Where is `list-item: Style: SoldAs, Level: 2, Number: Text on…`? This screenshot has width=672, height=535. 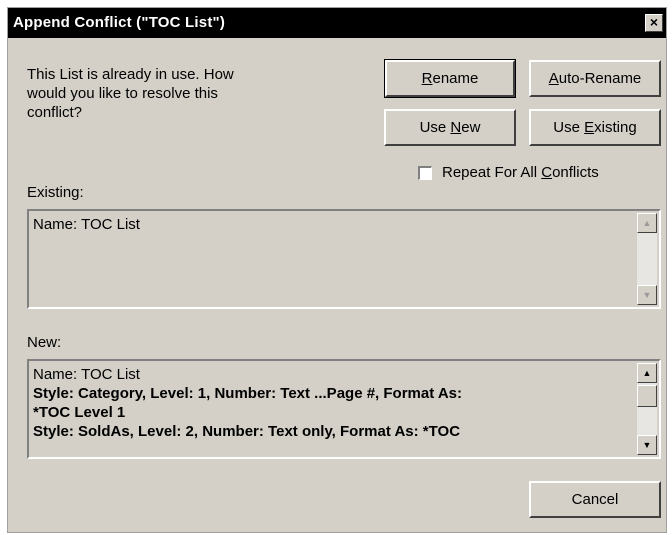
list-item: Style: SoldAs, Level: 2, Number: Text on… is located at coordinates (247, 431).